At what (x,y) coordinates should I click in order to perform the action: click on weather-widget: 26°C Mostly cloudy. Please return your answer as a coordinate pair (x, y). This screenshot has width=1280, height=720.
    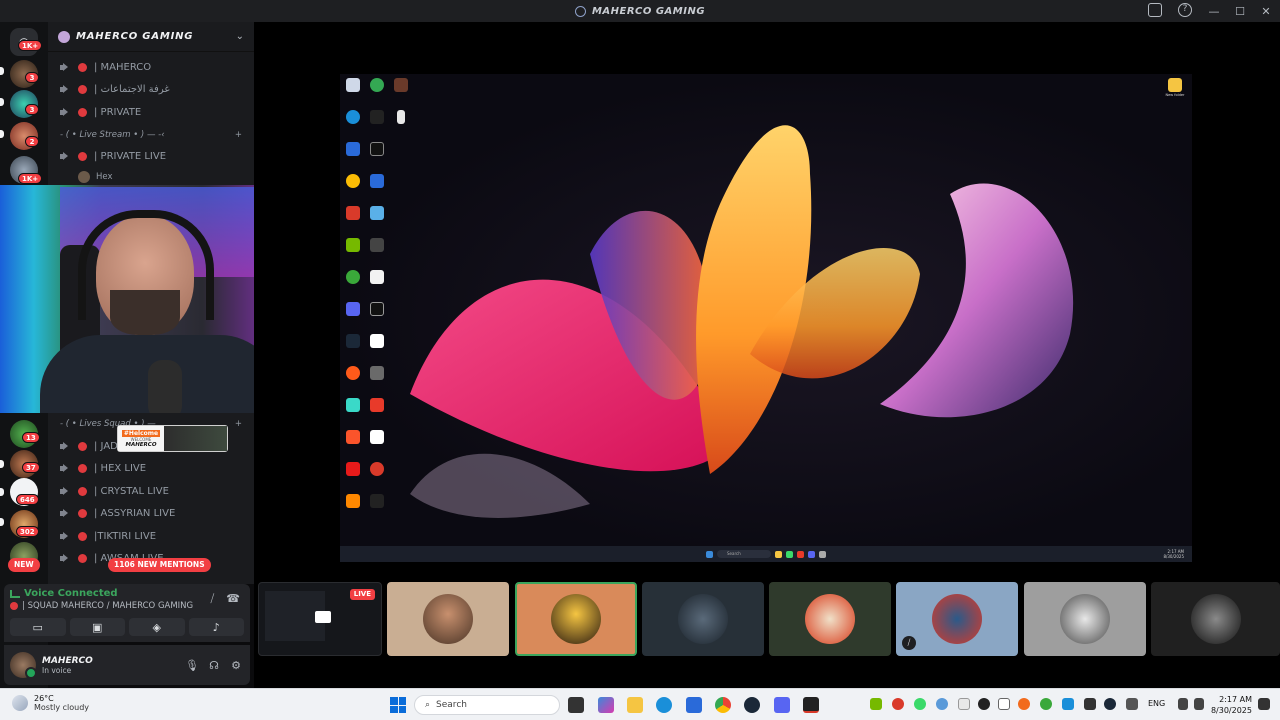
    Looking at the image, I should click on (50, 703).